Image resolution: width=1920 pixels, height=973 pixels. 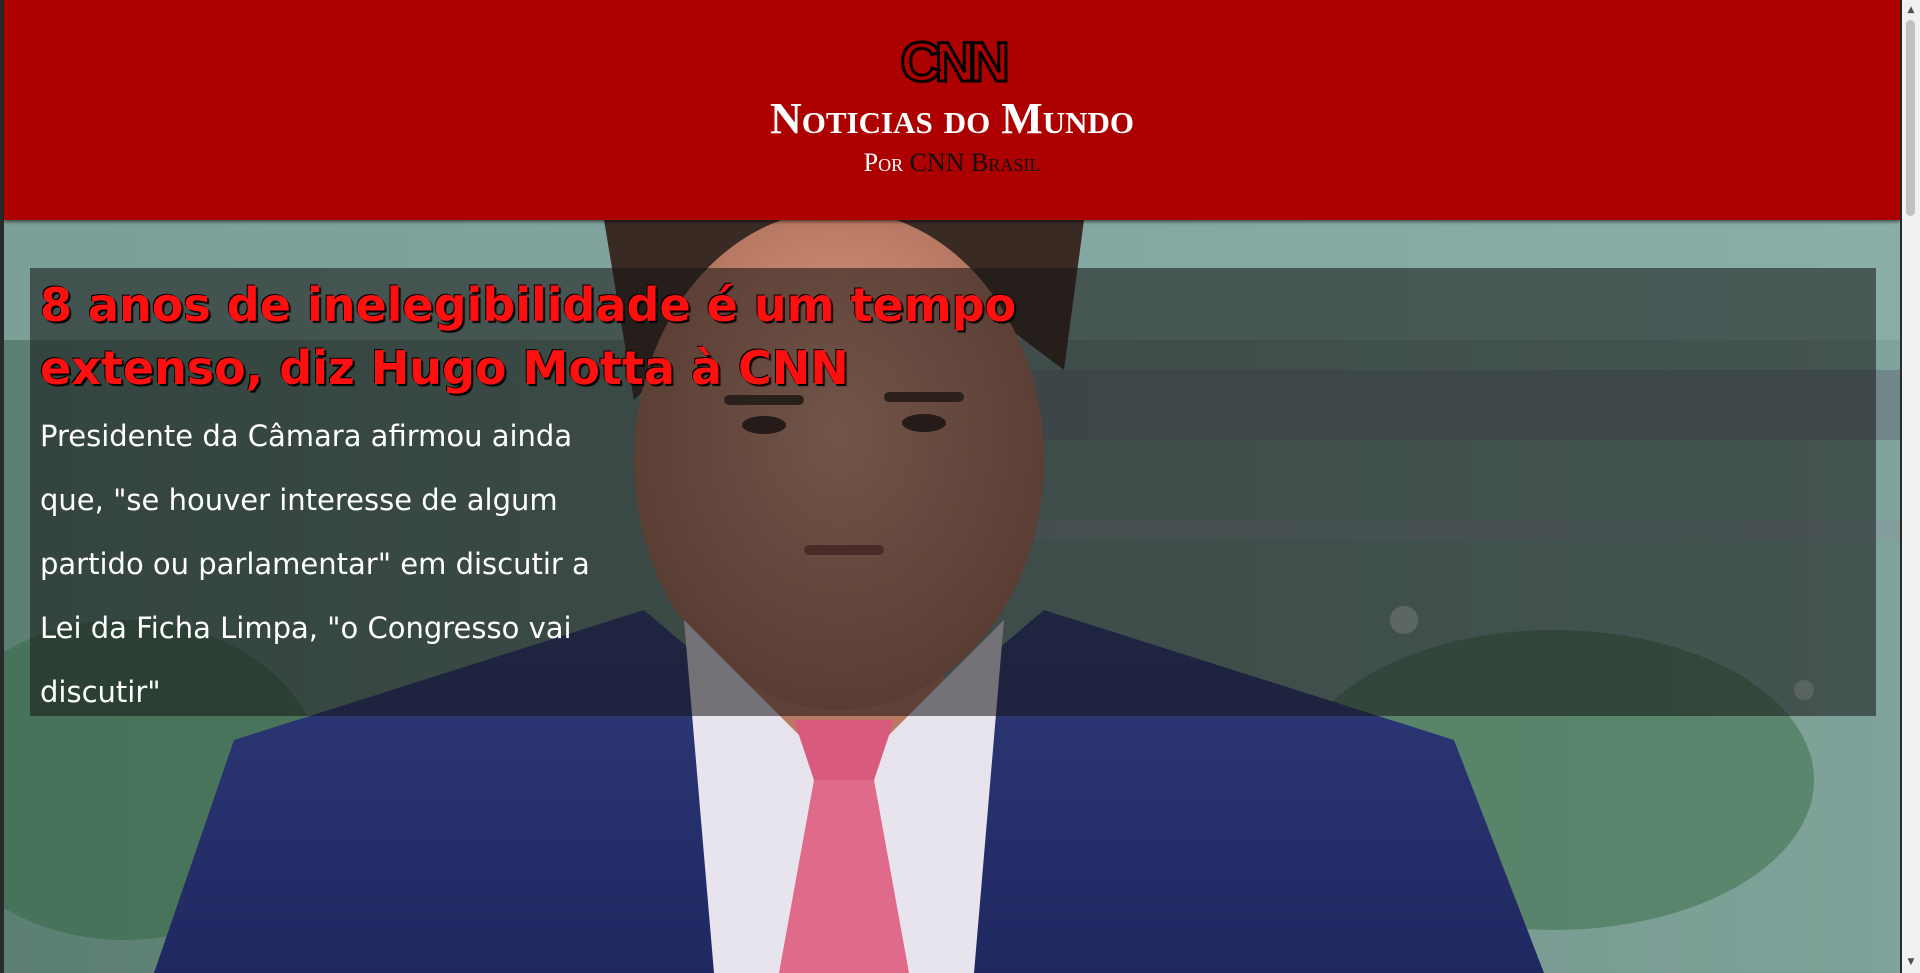 What do you see at coordinates (883, 162) in the screenshot?
I see `subtitle-prefix: Por` at bounding box center [883, 162].